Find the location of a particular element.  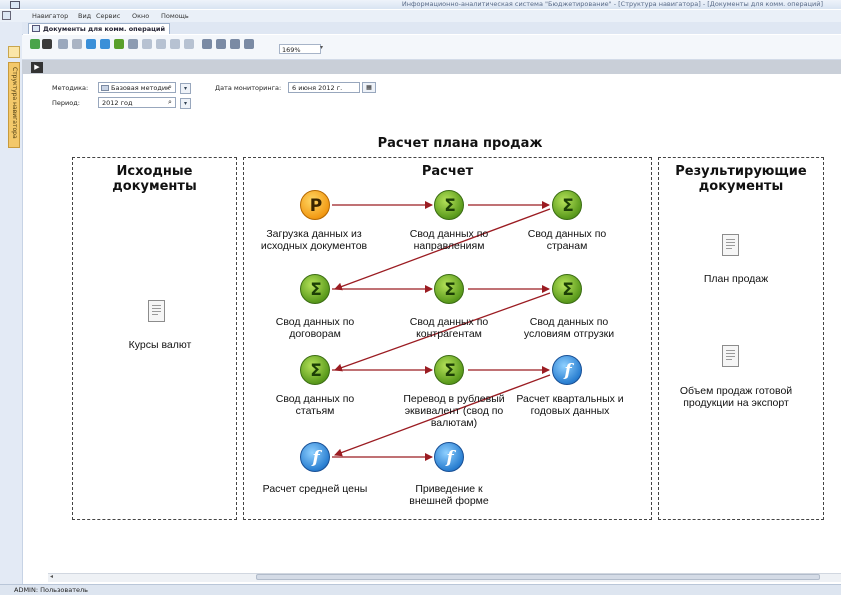

function-node-external-form: f is located at coordinates (449, 457).